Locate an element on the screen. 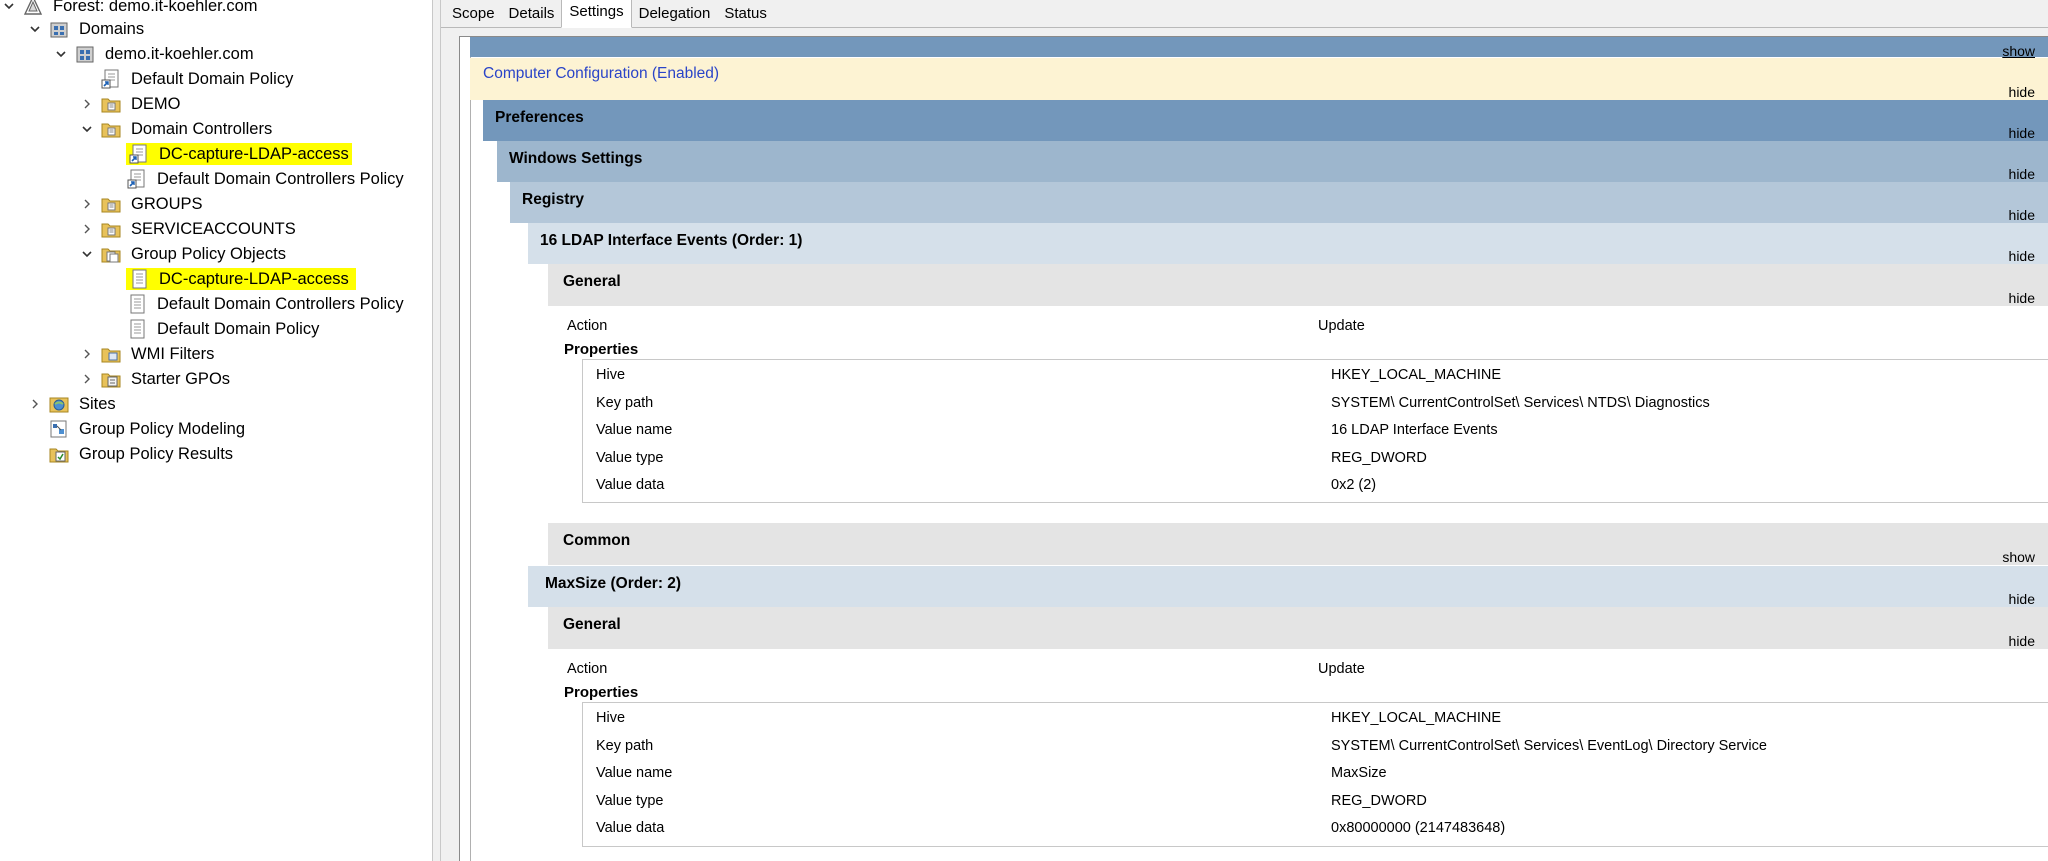 This screenshot has width=2048, height=861. tree-item-gpo-default-dc-policy: Default Domain Controllers Policy is located at coordinates (255, 304).